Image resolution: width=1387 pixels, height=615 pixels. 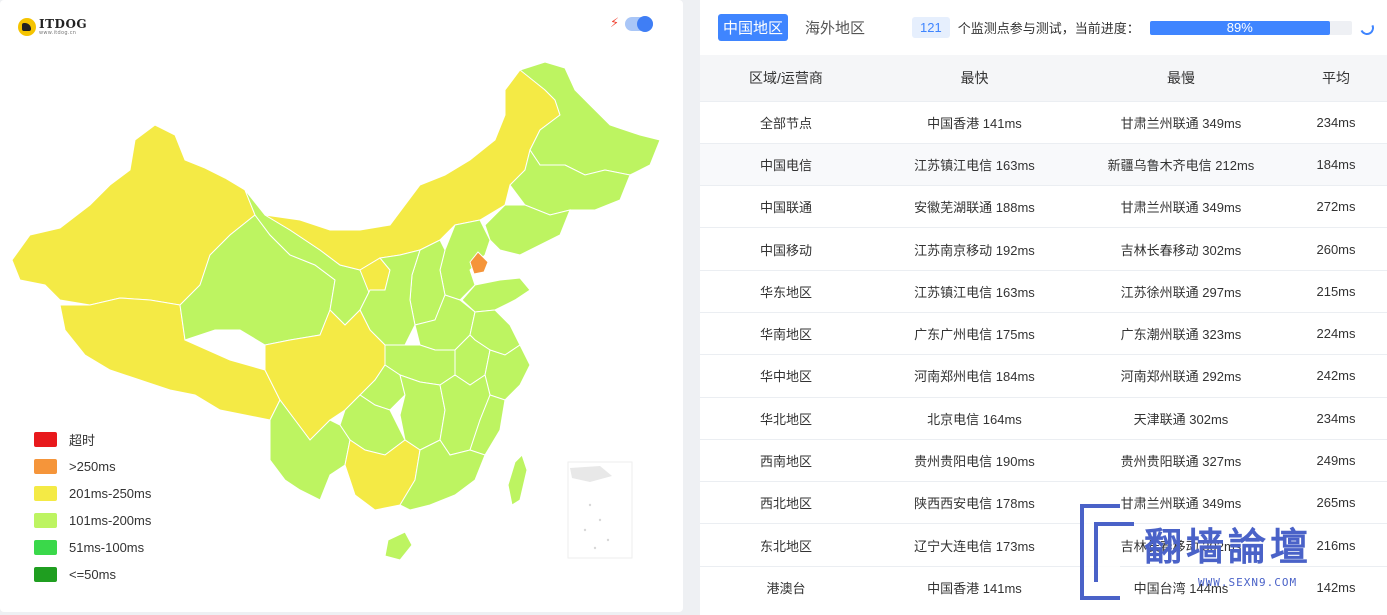 What do you see at coordinates (1248, 582) in the screenshot?
I see `watermark-url: WWW.SEXN9.COM` at bounding box center [1248, 582].